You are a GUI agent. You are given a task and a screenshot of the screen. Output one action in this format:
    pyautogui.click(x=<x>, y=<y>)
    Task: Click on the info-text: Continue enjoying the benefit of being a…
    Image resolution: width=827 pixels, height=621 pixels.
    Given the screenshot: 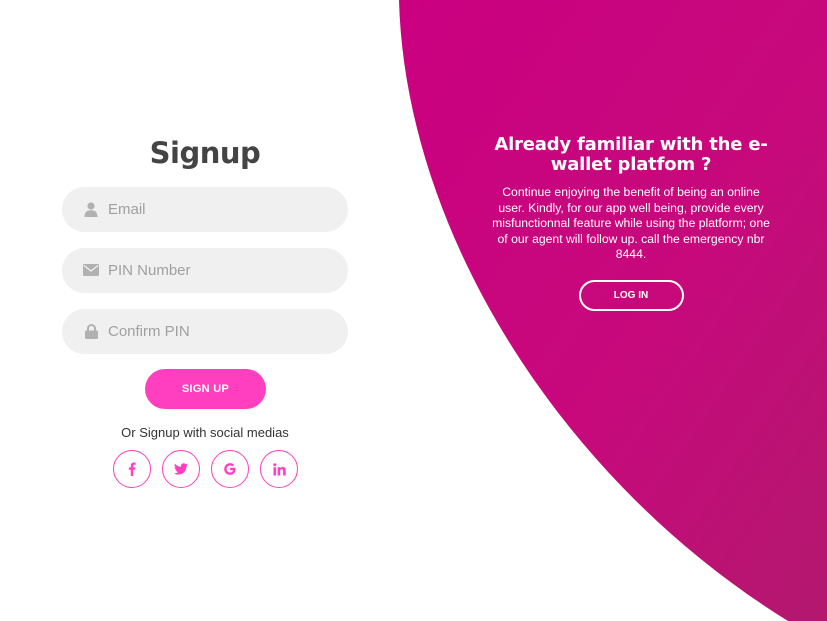 What is the action you would take?
    pyautogui.click(x=631, y=223)
    